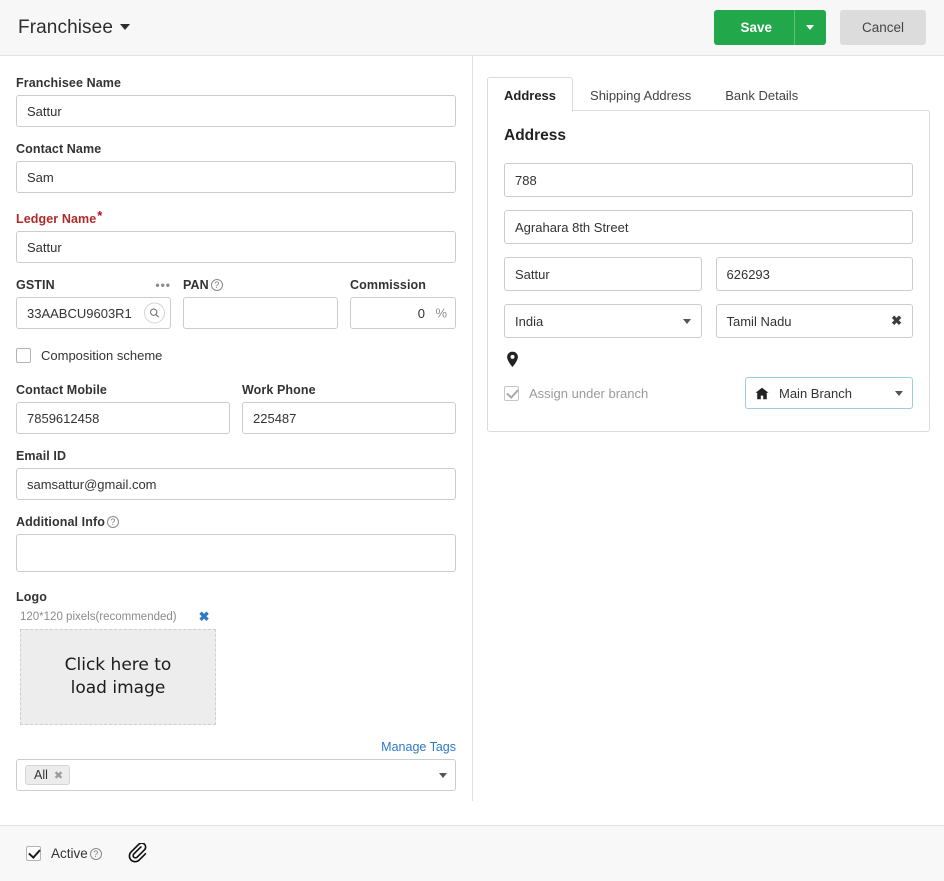  What do you see at coordinates (59, 149) in the screenshot?
I see `contact-name-label: Contact Name` at bounding box center [59, 149].